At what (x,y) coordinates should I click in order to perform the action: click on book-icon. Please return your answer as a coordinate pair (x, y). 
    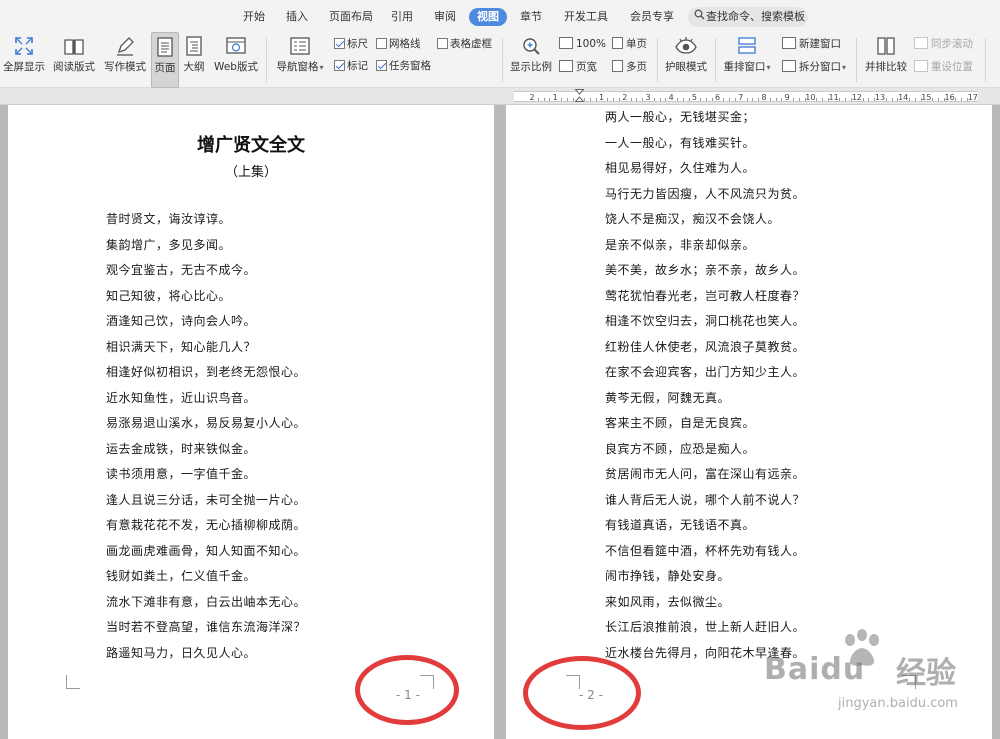
    Looking at the image, I should click on (74, 47).